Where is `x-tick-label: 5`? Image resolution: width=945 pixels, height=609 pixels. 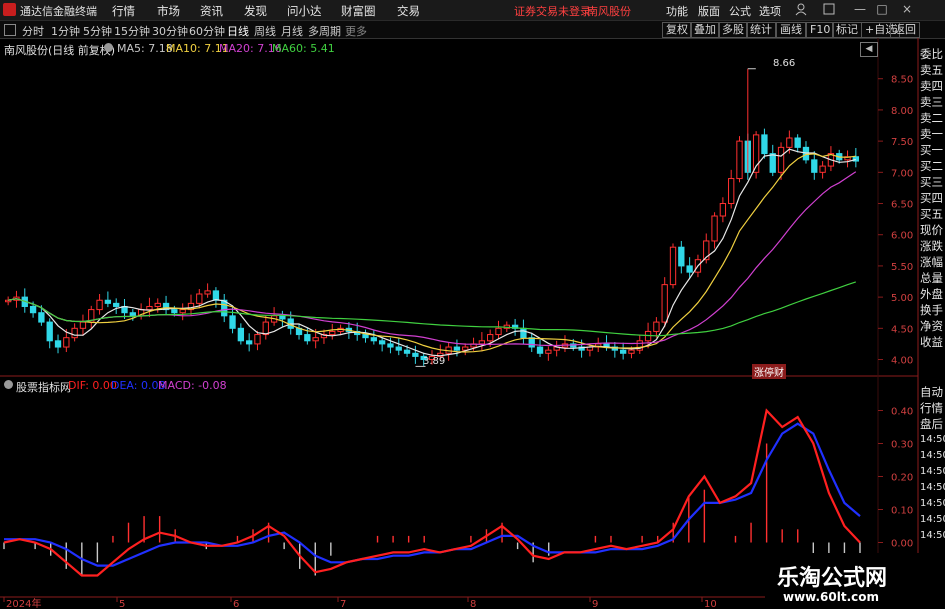 x-tick-label: 5 is located at coordinates (122, 604).